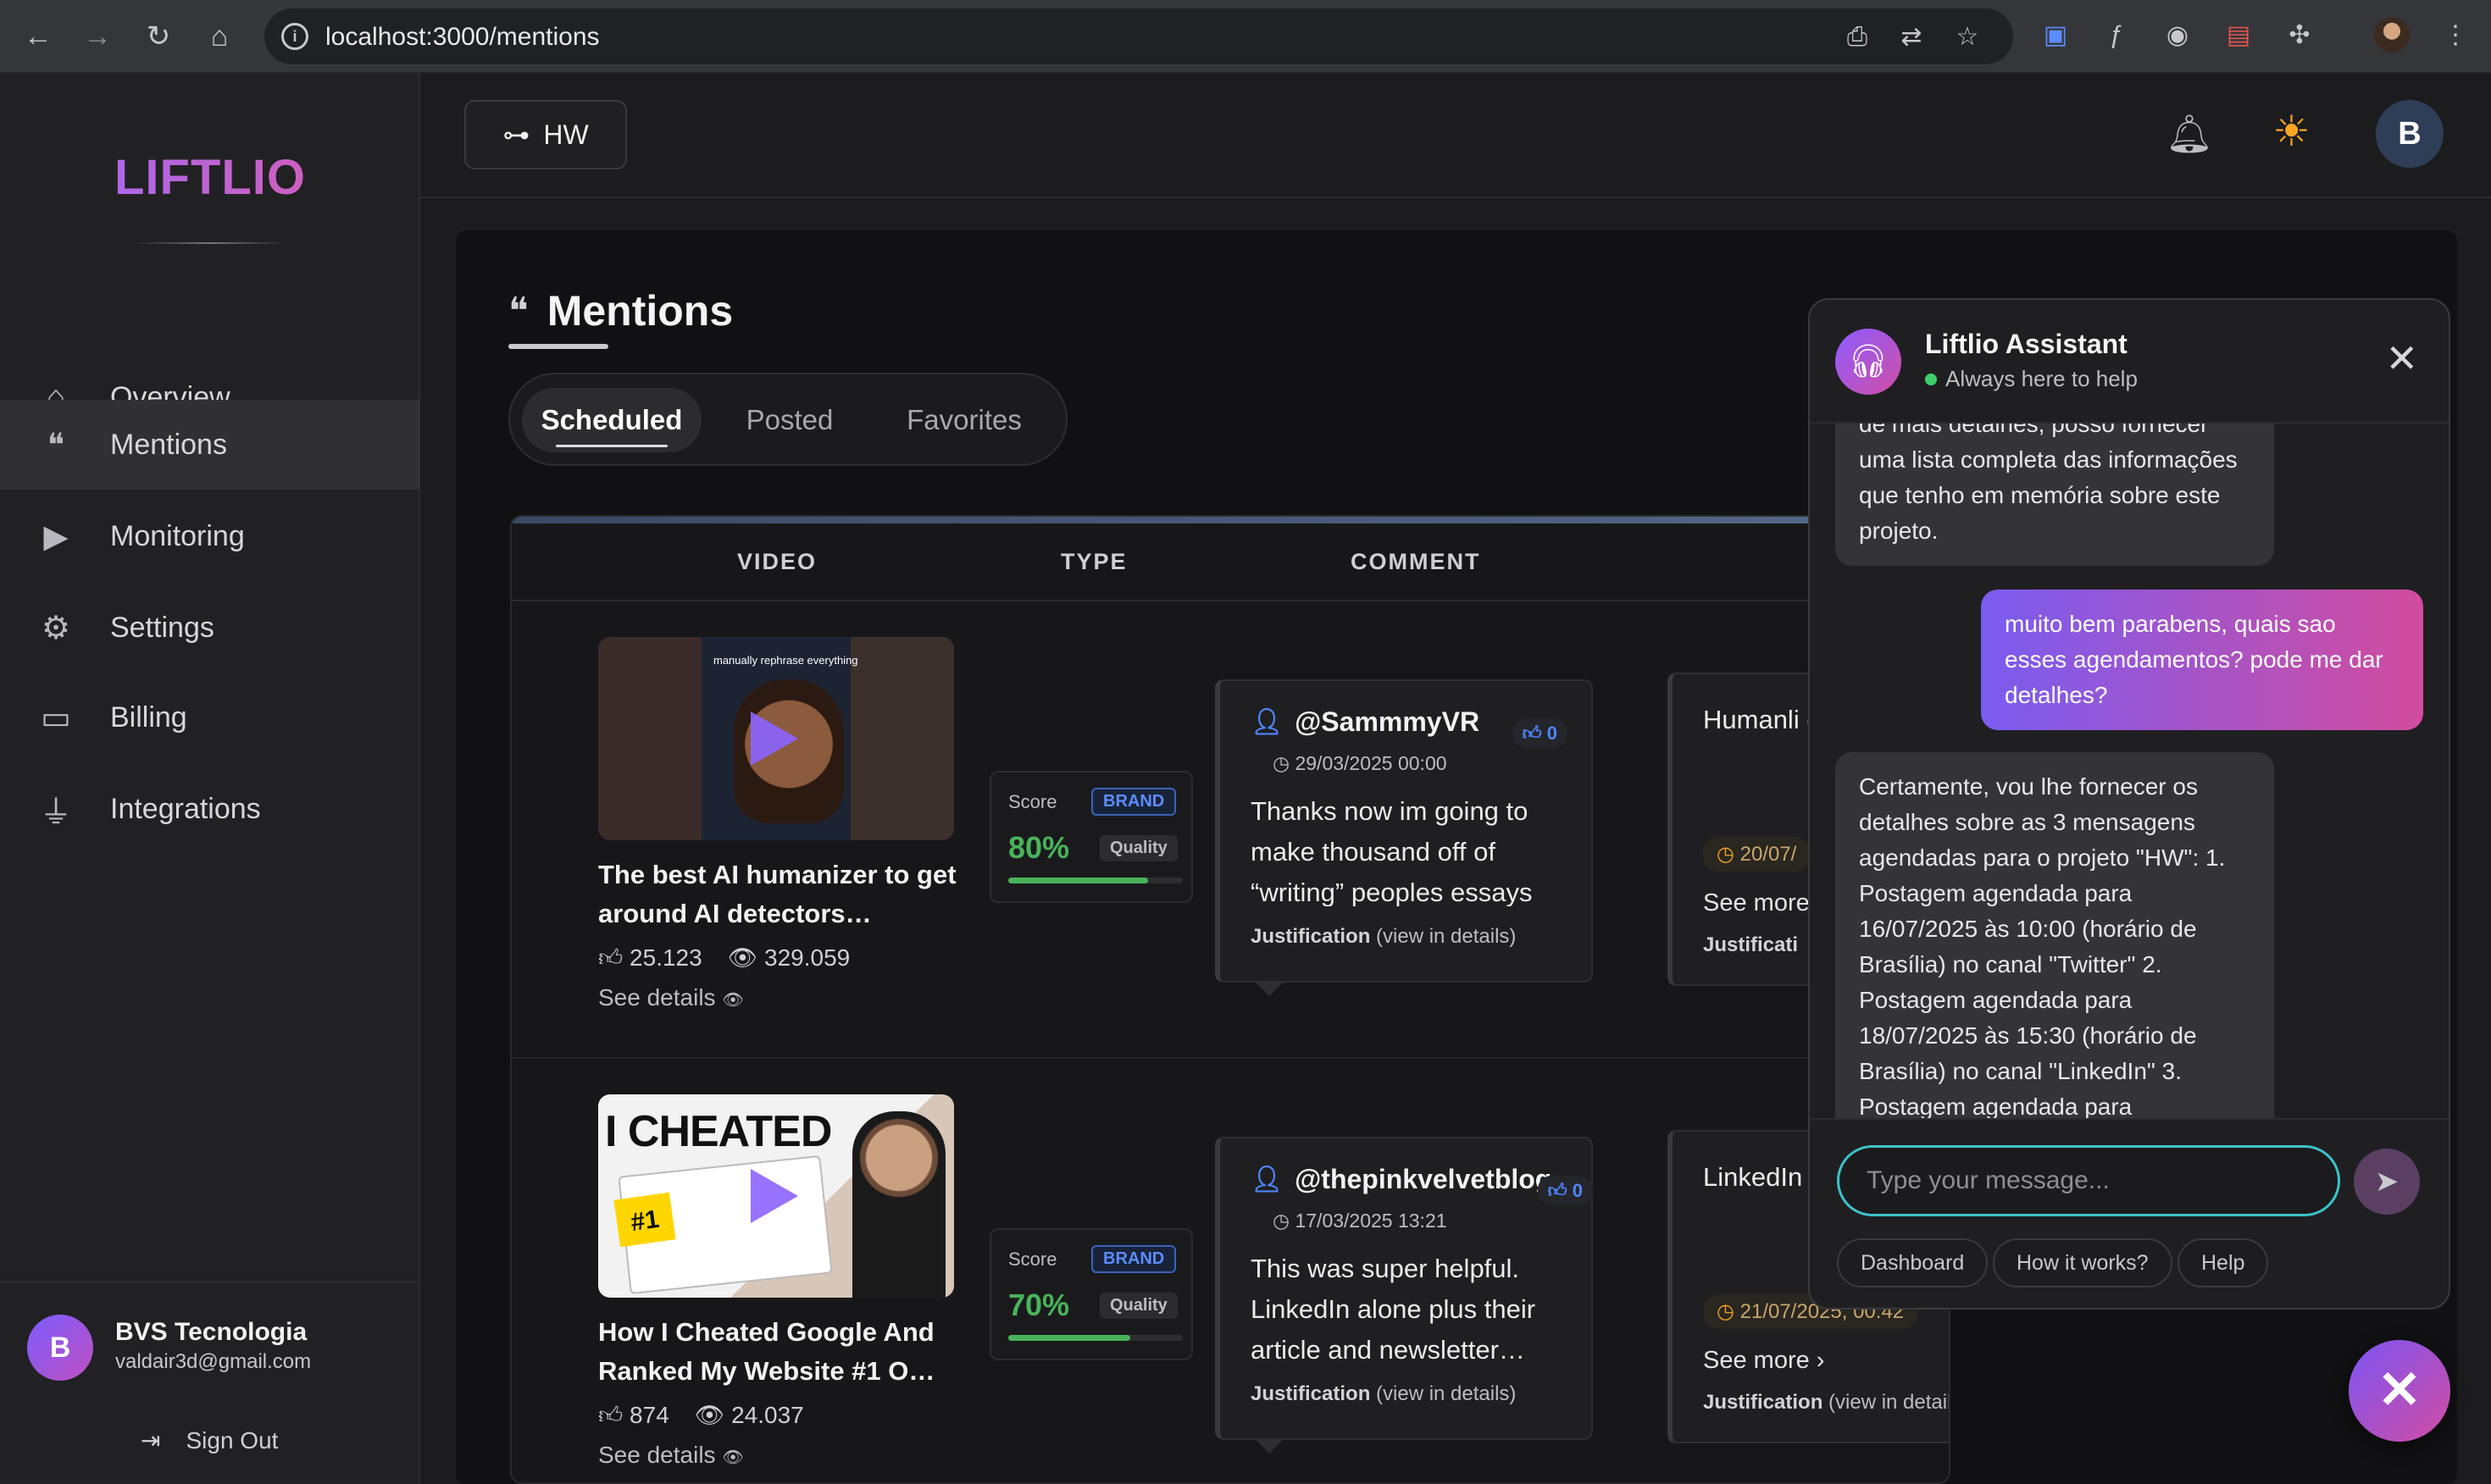  What do you see at coordinates (718, 1131) in the screenshot?
I see `thumbnail-headline: I CHEATED` at bounding box center [718, 1131].